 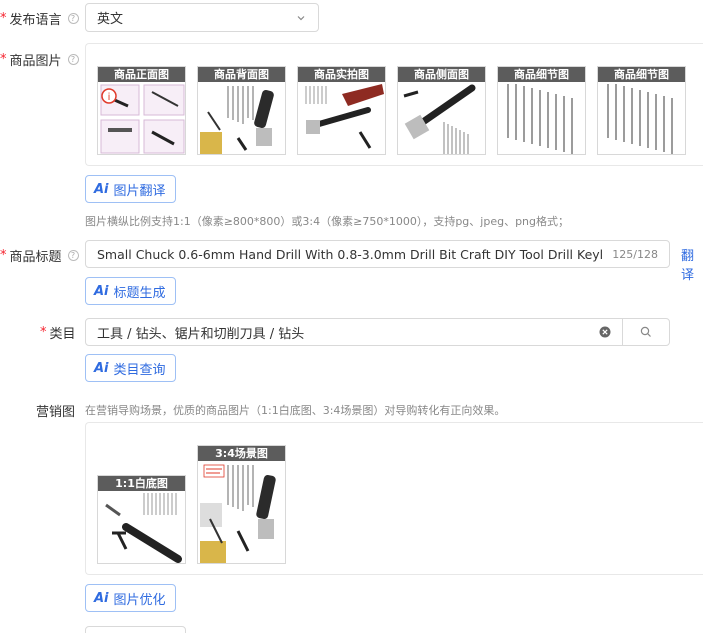 I want to click on product-image-thumb: 商品背面图, so click(x=241, y=110).